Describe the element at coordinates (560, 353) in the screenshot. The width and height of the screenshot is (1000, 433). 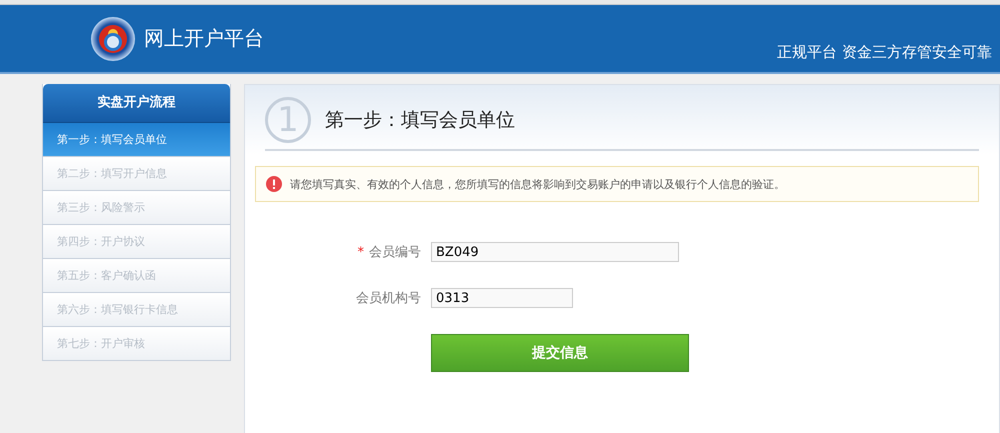
I see `submit-button: 提交信息` at that location.